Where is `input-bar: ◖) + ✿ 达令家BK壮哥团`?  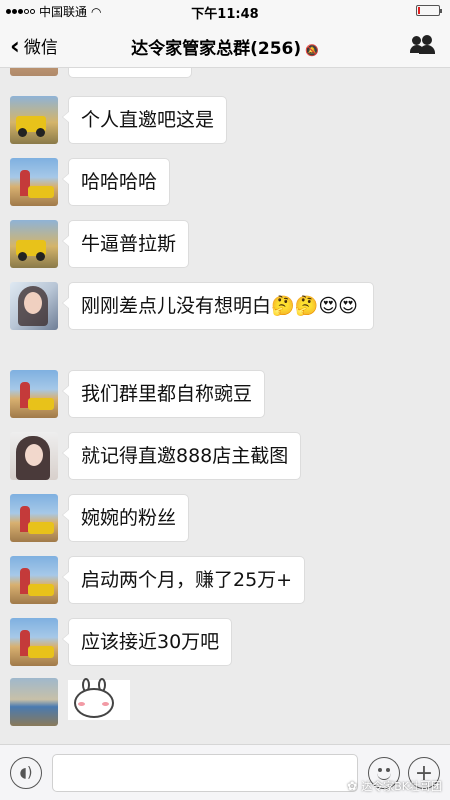
input-bar: ◖) + ✿ 达令家BK壮哥团 is located at coordinates (225, 772).